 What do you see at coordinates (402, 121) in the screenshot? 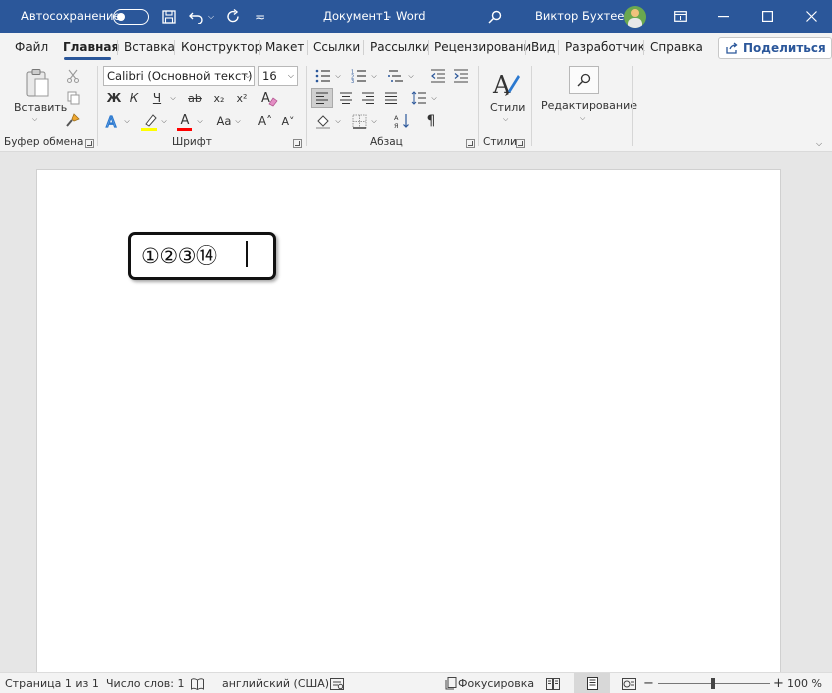
I see `sort-icon: АЯ` at bounding box center [402, 121].